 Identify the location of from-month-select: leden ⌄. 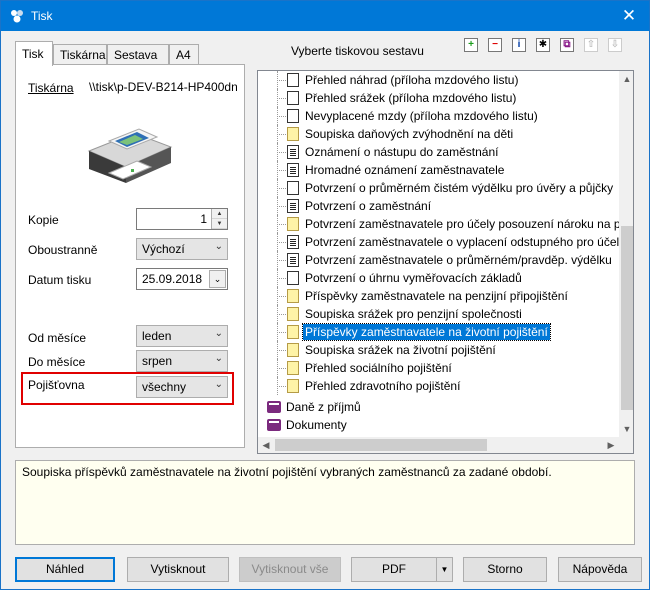
(182, 336).